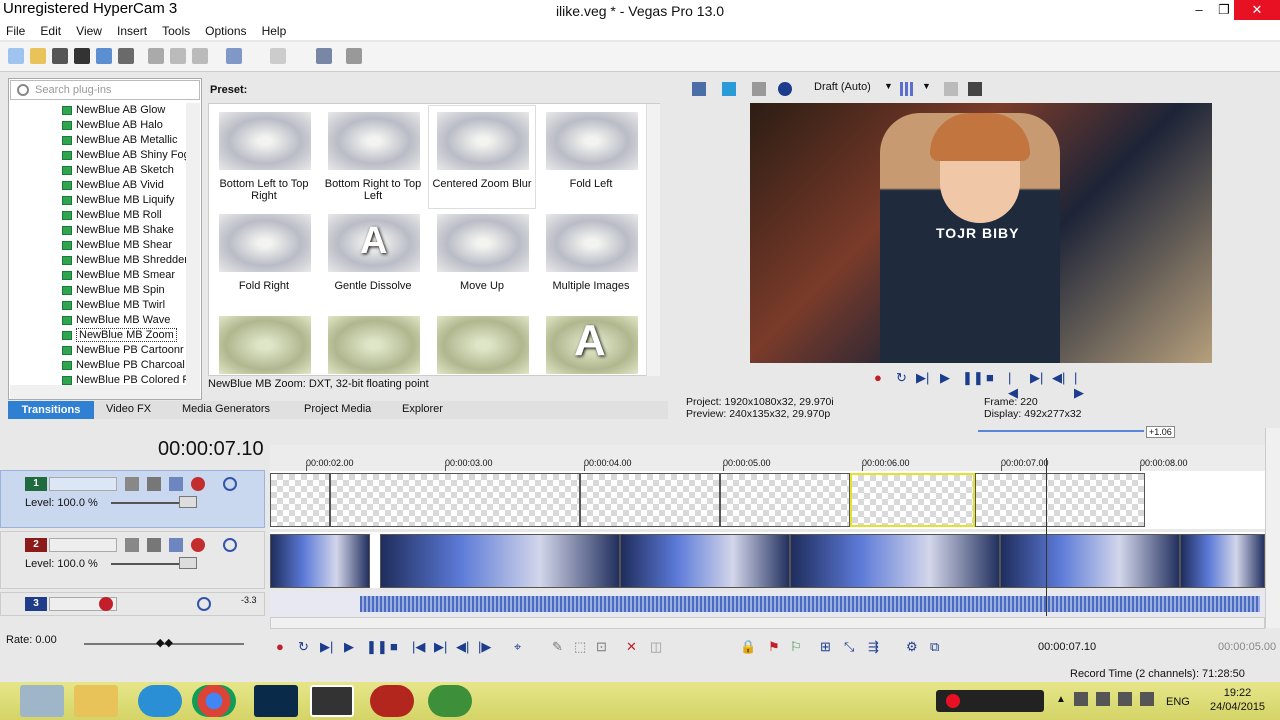 The image size is (1280, 720). I want to click on tree-item: NewBlue MB Wave, so click(98, 320).